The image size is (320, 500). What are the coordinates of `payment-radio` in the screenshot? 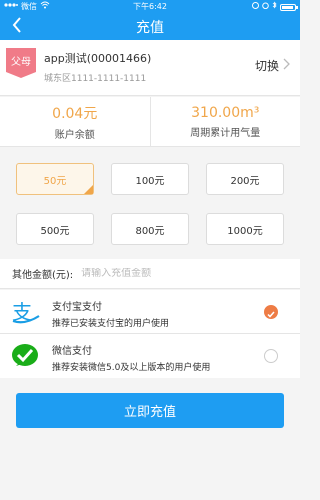 It's located at (271, 356).